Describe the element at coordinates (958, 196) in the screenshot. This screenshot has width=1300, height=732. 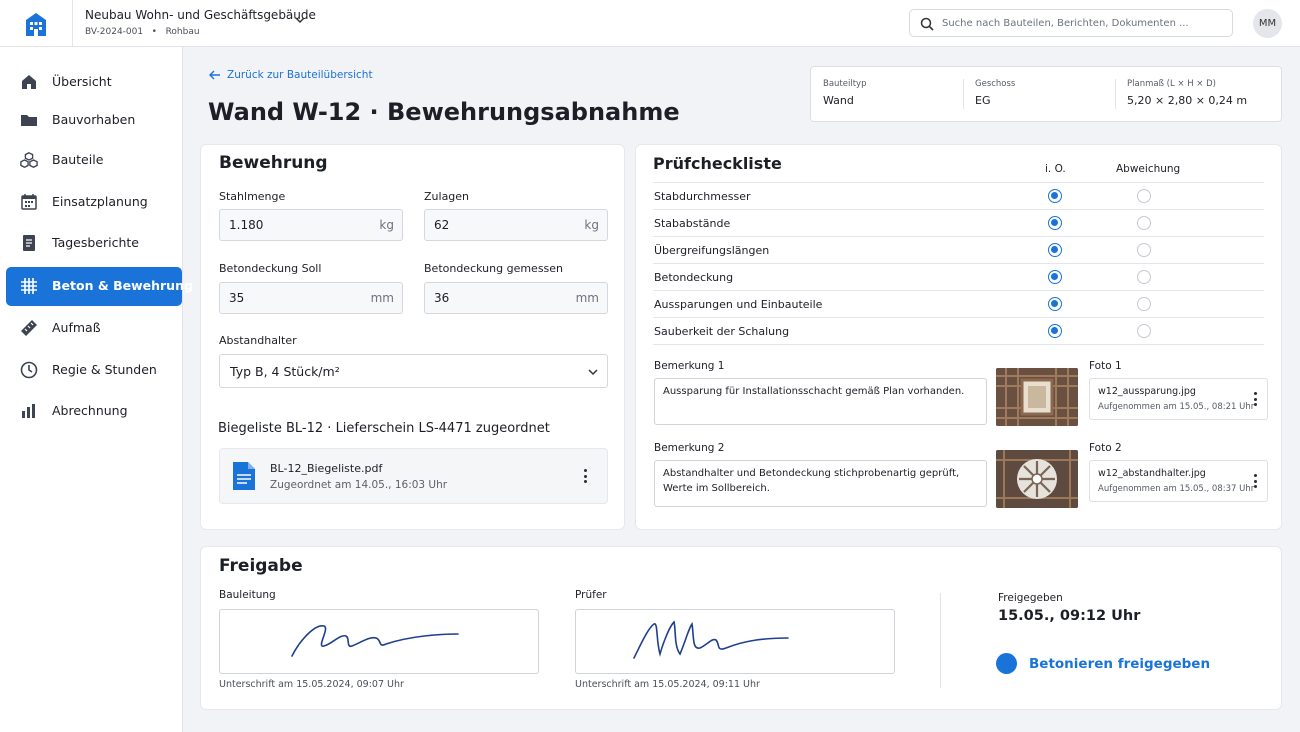
I see `checklist-row: Stabdurchmesser` at that location.